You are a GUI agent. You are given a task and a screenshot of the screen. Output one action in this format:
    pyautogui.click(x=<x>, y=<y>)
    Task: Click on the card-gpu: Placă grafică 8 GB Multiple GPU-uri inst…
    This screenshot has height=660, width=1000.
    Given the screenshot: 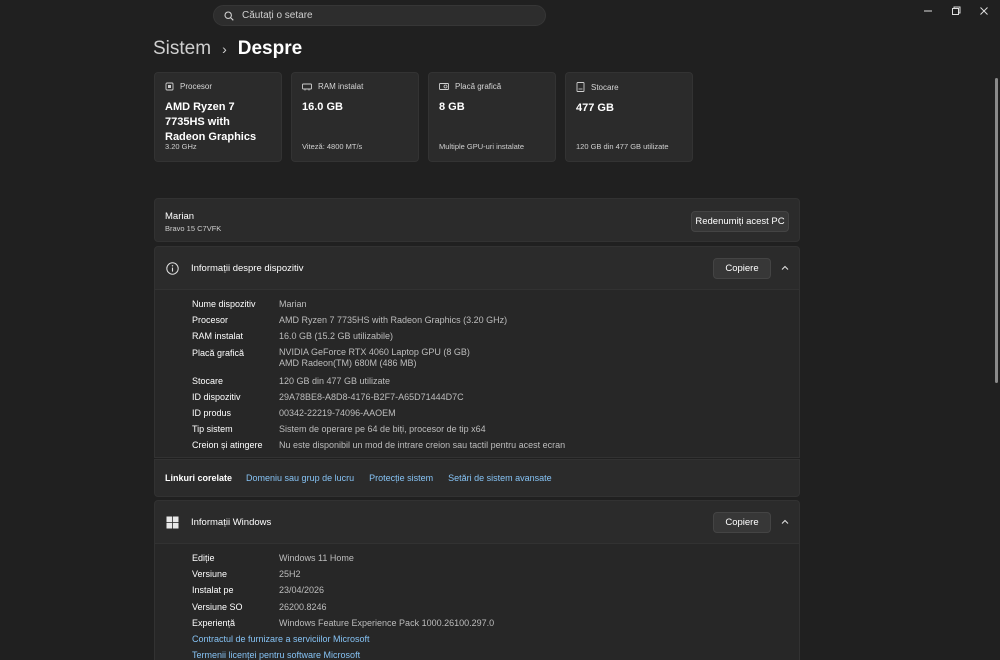 What is the action you would take?
    pyautogui.click(x=492, y=117)
    